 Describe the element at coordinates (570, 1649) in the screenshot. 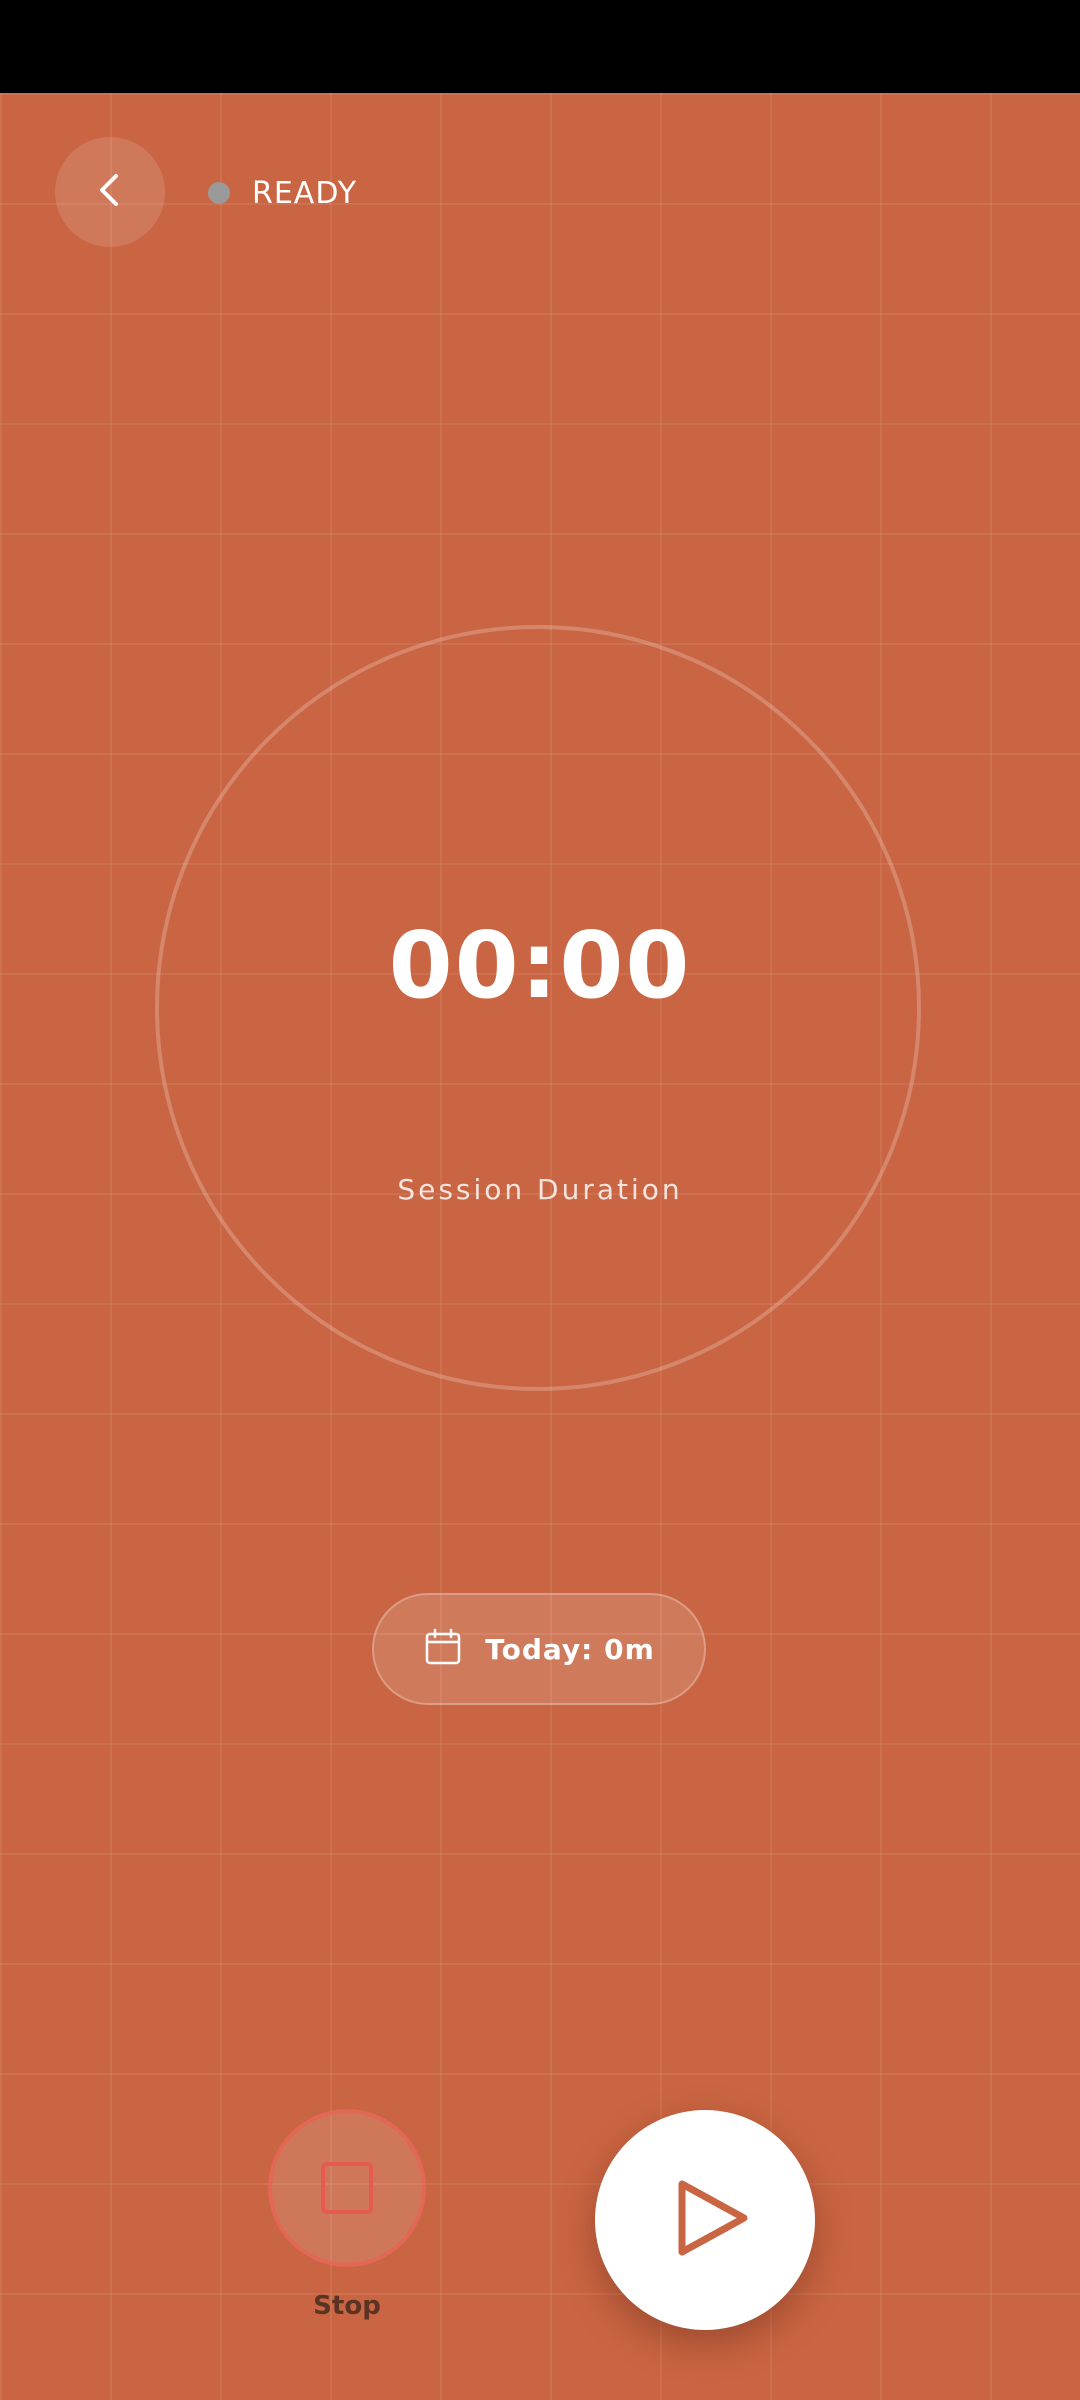

I see `today-label: Today: 0m` at that location.